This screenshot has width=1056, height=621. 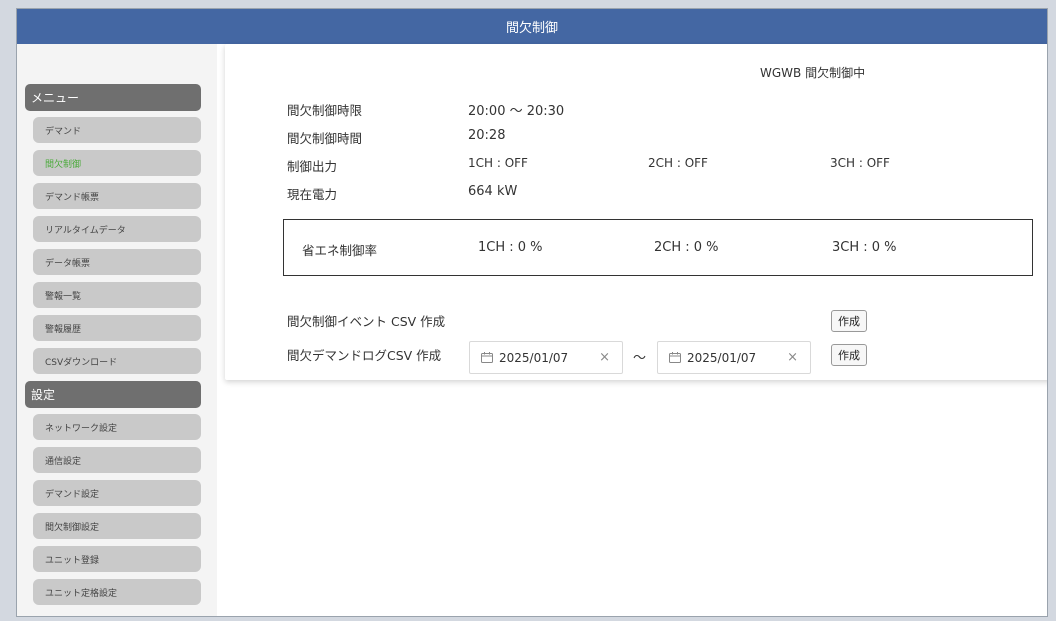 What do you see at coordinates (722, 357) in the screenshot?
I see `date-to-value: 2025/01/07` at bounding box center [722, 357].